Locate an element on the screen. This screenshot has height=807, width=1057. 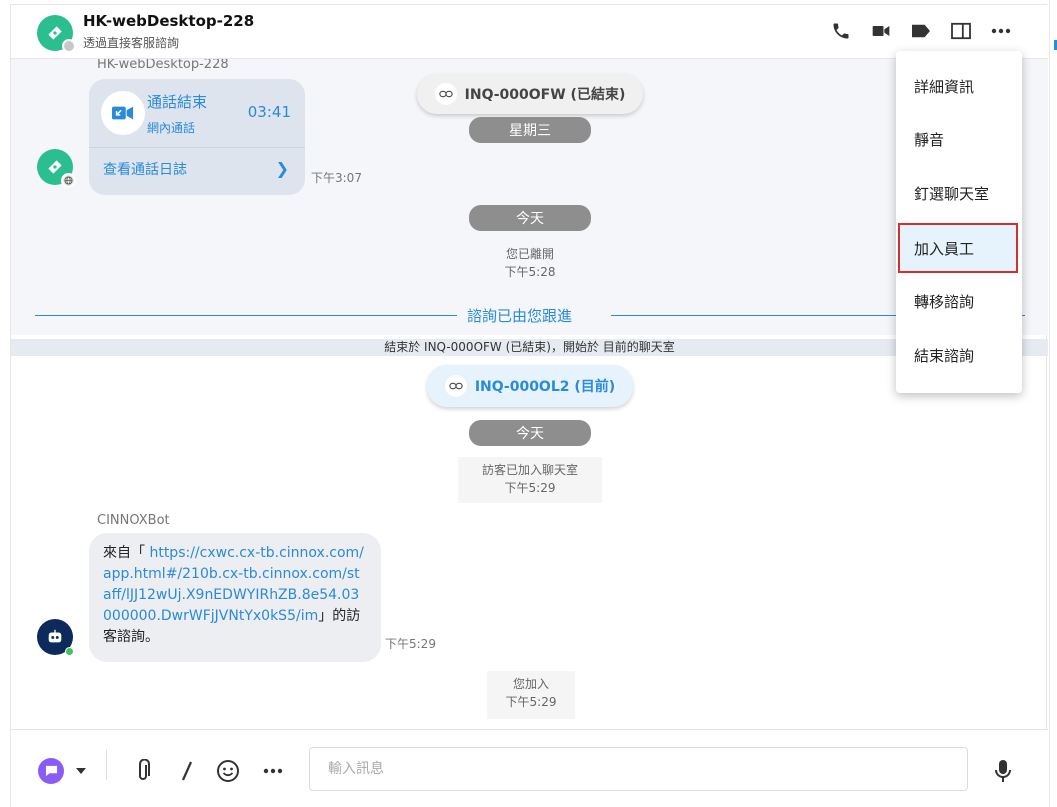
menu-item-end-inquiry: 結束諮詢 is located at coordinates (959, 355).